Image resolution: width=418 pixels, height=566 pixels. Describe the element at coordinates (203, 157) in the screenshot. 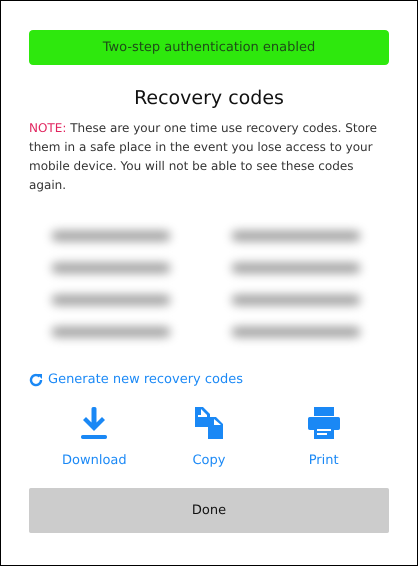

I see `note-text: NOTE: These are your one time use recovery codes. Store them in a safe place in the event you lose access to your mobile device. You will not be able to see these codes again.` at that location.